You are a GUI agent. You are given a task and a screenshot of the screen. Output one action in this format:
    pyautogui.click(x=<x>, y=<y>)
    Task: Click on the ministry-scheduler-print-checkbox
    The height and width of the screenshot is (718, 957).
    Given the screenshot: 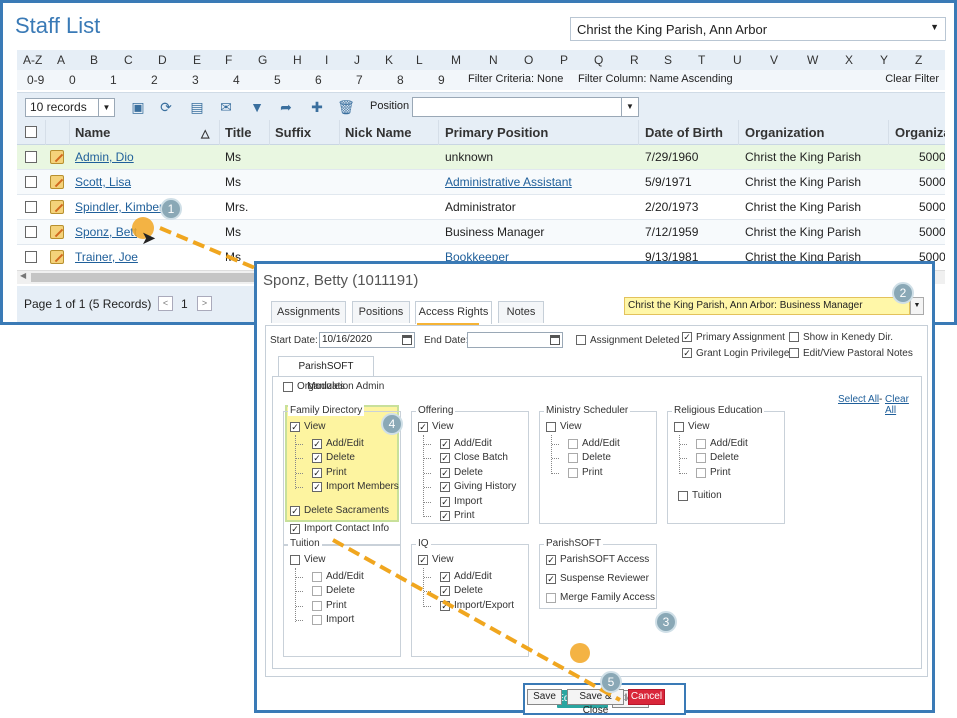 What is the action you would take?
    pyautogui.click(x=573, y=472)
    